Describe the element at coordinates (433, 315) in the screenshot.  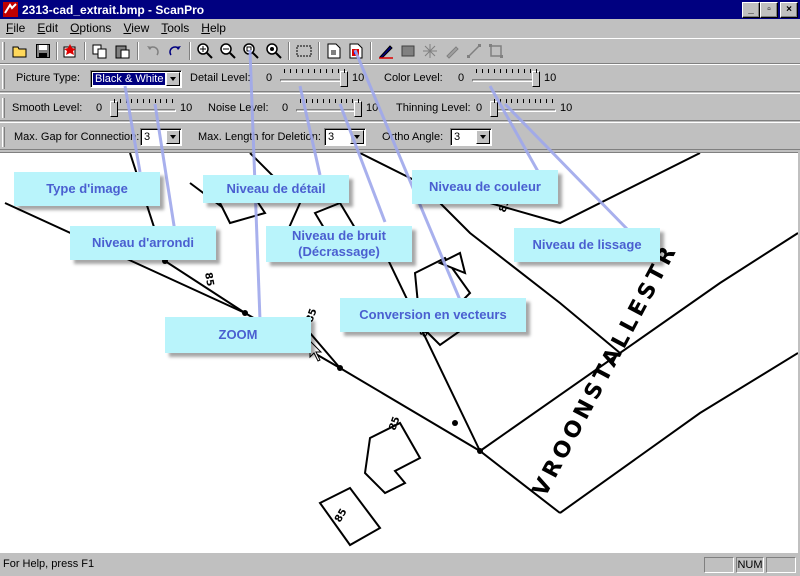
I see `callout-conversion-vecteurs: Conversion en vecteurs` at that location.